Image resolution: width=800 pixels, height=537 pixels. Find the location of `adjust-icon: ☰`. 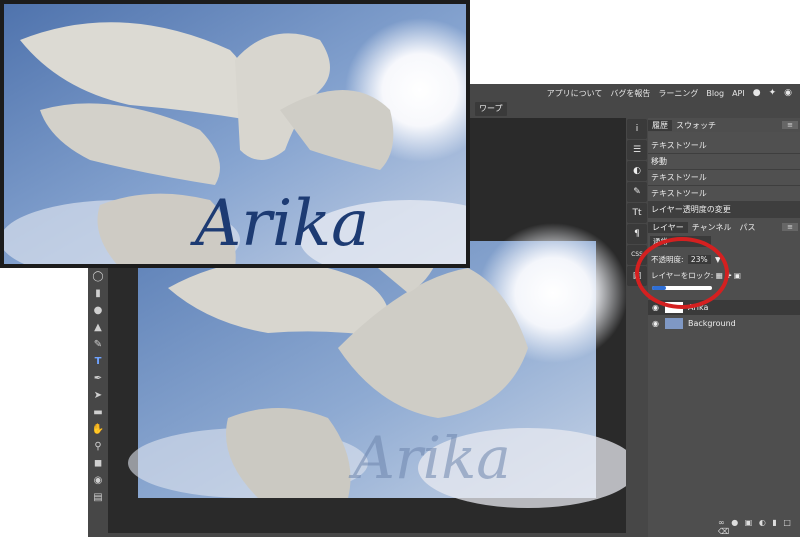

adjust-icon: ☰ is located at coordinates (637, 150).